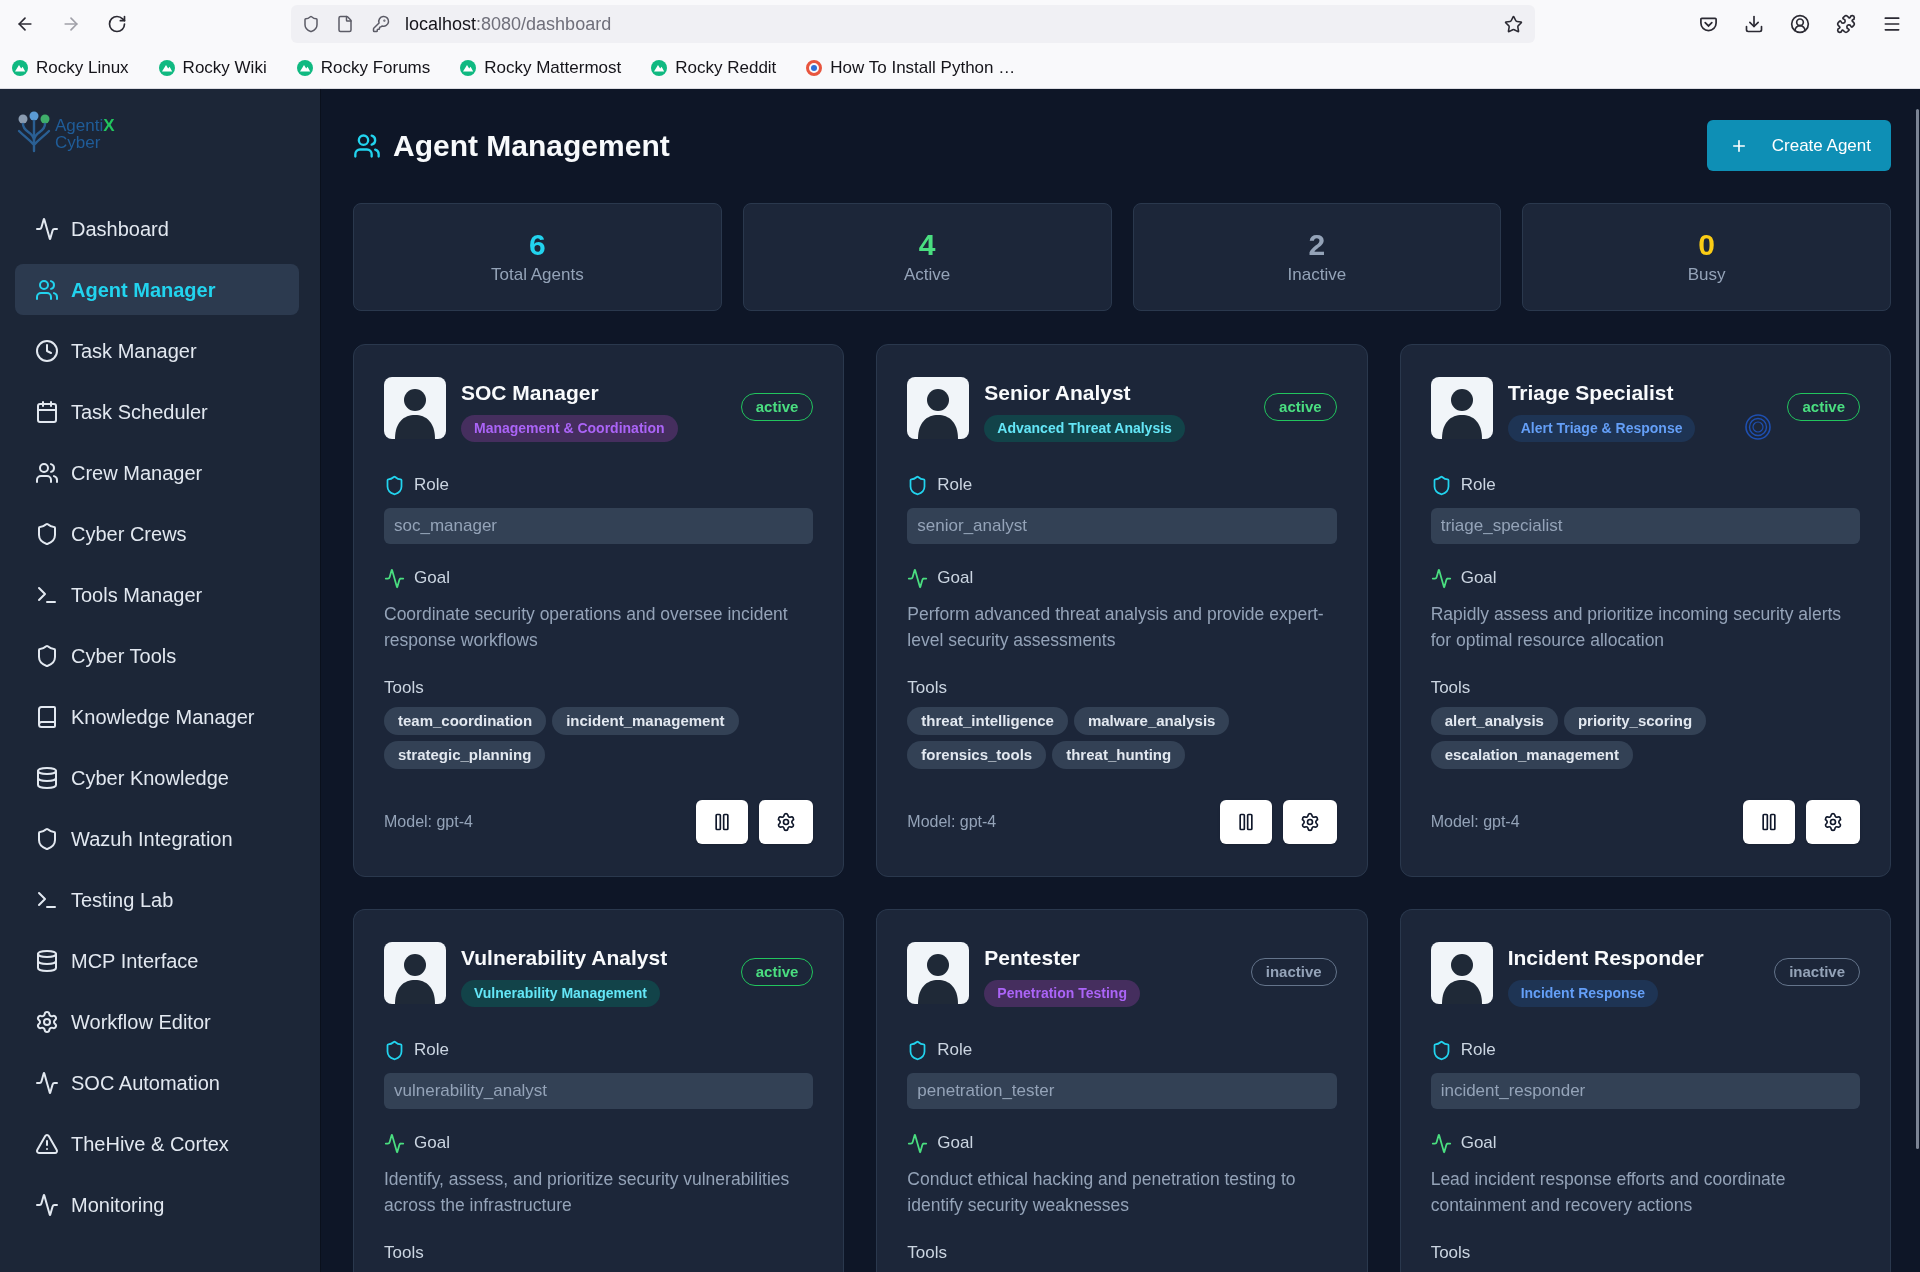 This screenshot has height=1272, width=1920. I want to click on nav-item: Monitoring, so click(157, 1204).